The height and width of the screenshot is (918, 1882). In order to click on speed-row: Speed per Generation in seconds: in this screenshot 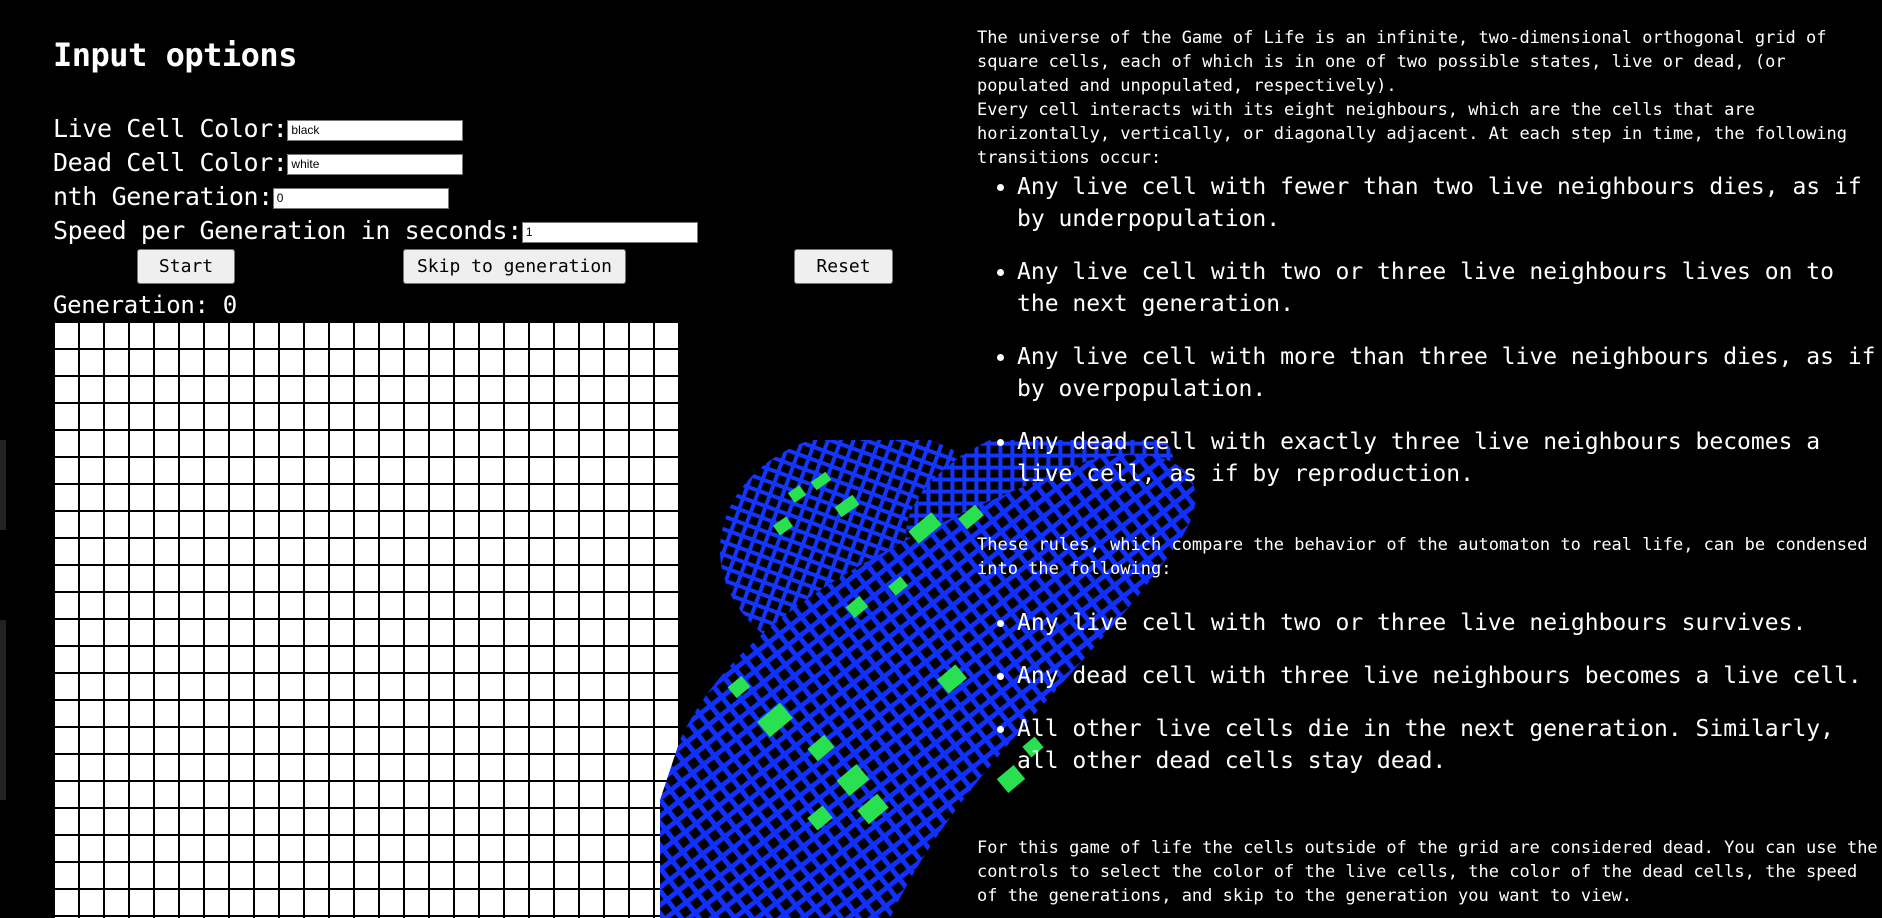, I will do `click(375, 230)`.